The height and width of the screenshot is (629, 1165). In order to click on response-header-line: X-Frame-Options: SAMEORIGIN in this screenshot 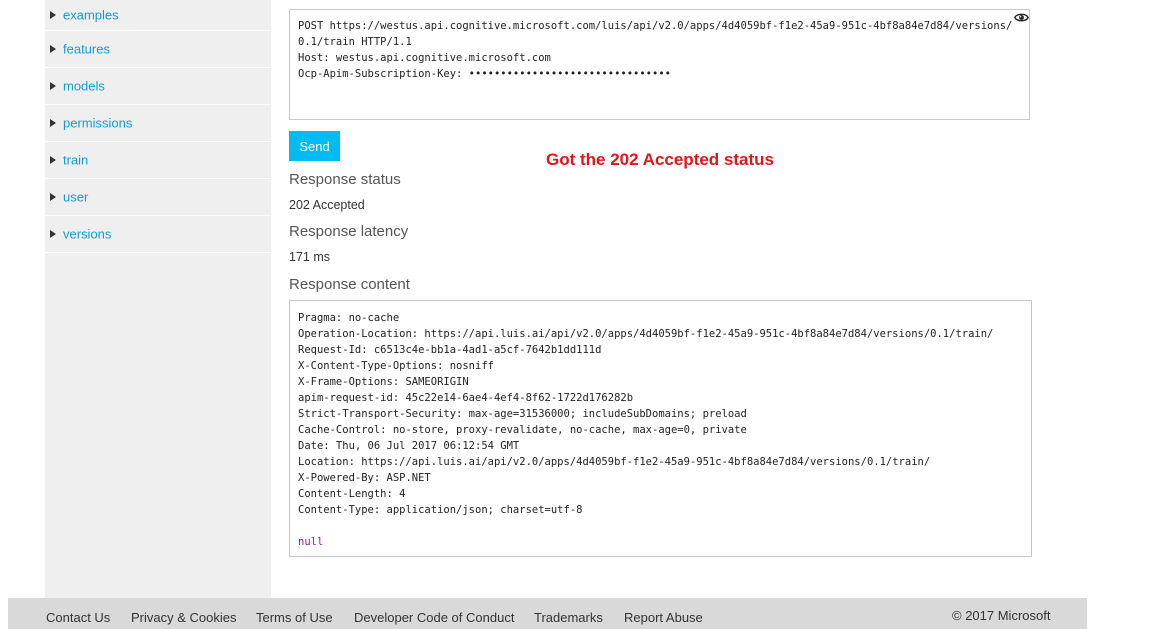, I will do `click(383, 382)`.